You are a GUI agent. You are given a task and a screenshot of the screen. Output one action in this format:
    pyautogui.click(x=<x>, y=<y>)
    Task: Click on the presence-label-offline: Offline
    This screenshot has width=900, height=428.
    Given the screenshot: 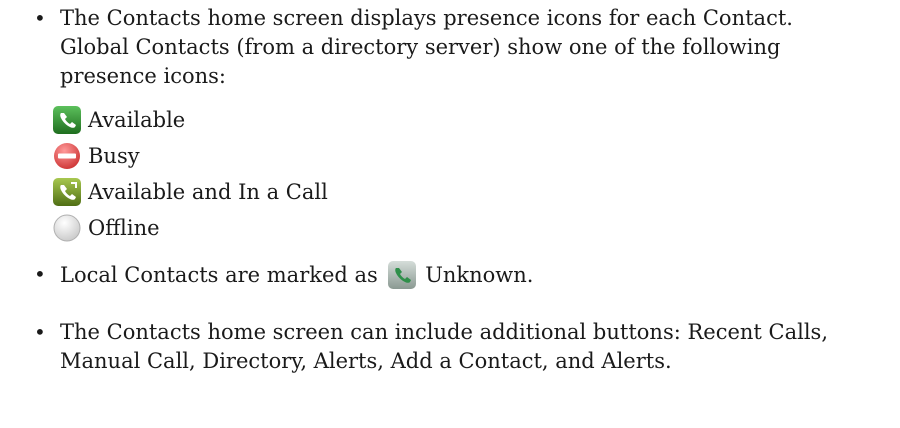 What is the action you would take?
    pyautogui.click(x=124, y=227)
    